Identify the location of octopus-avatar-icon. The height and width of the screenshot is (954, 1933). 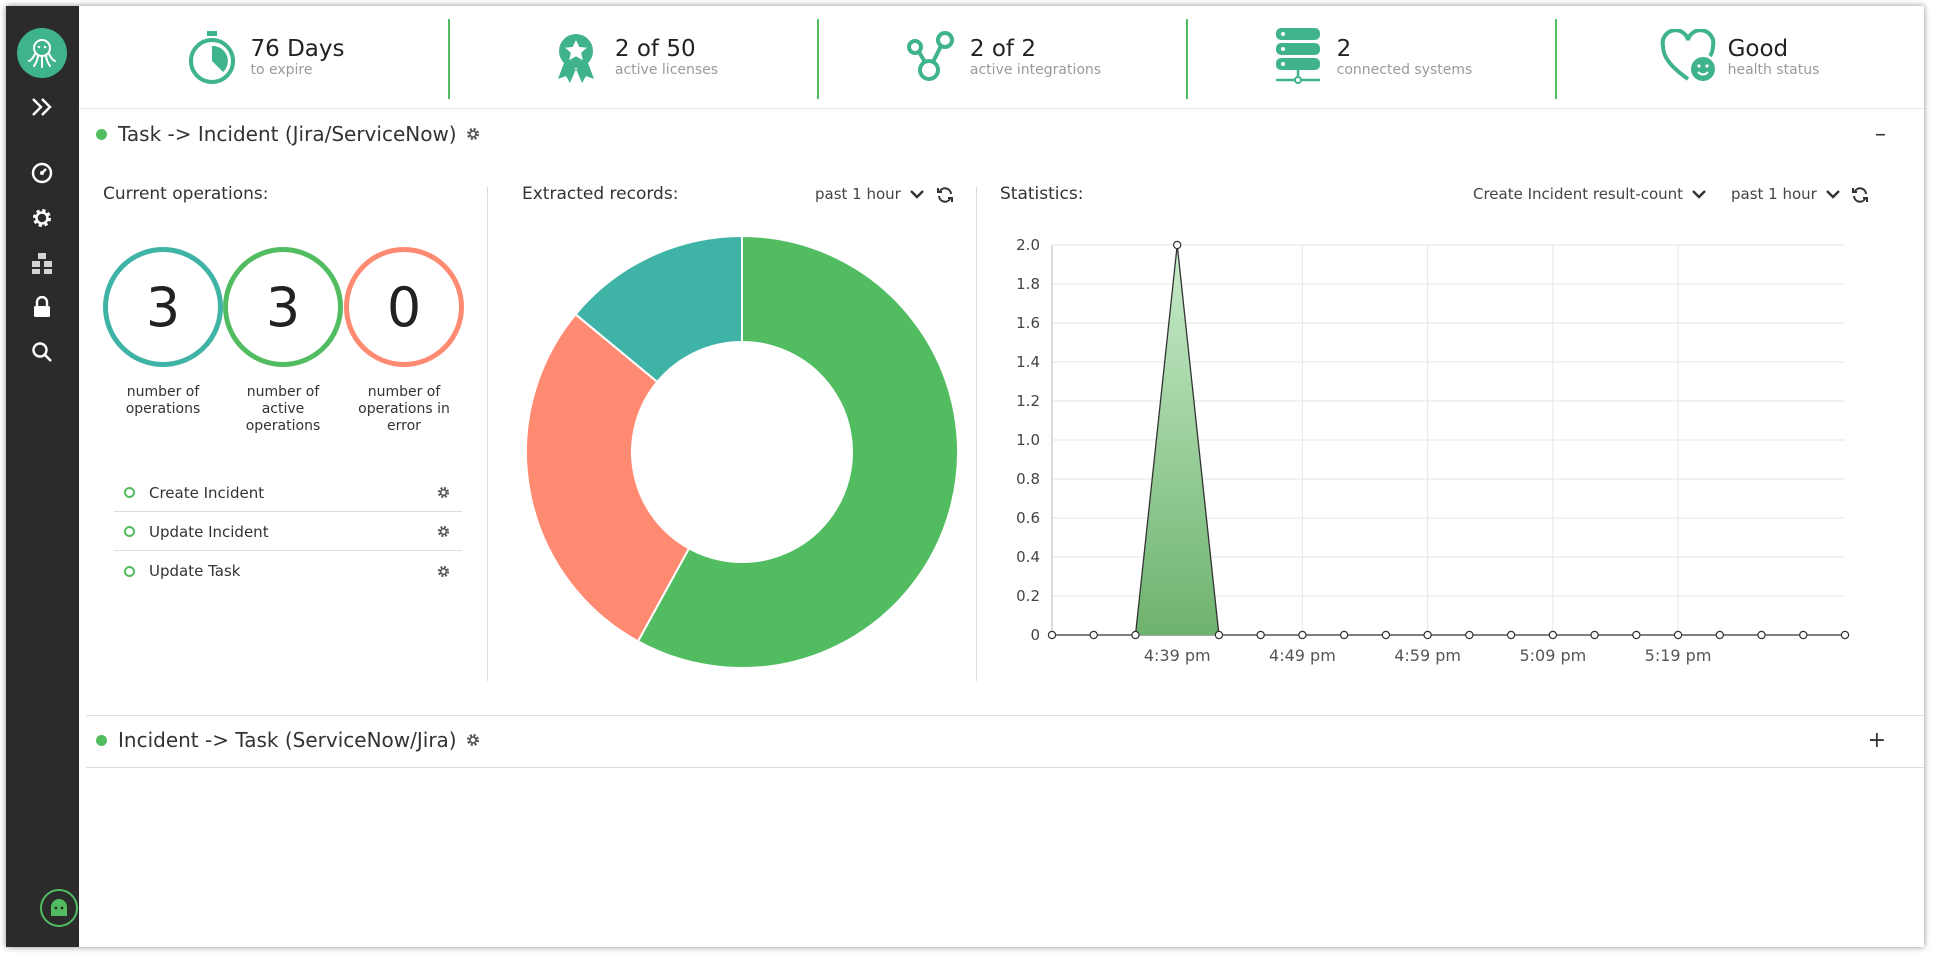
(59, 907).